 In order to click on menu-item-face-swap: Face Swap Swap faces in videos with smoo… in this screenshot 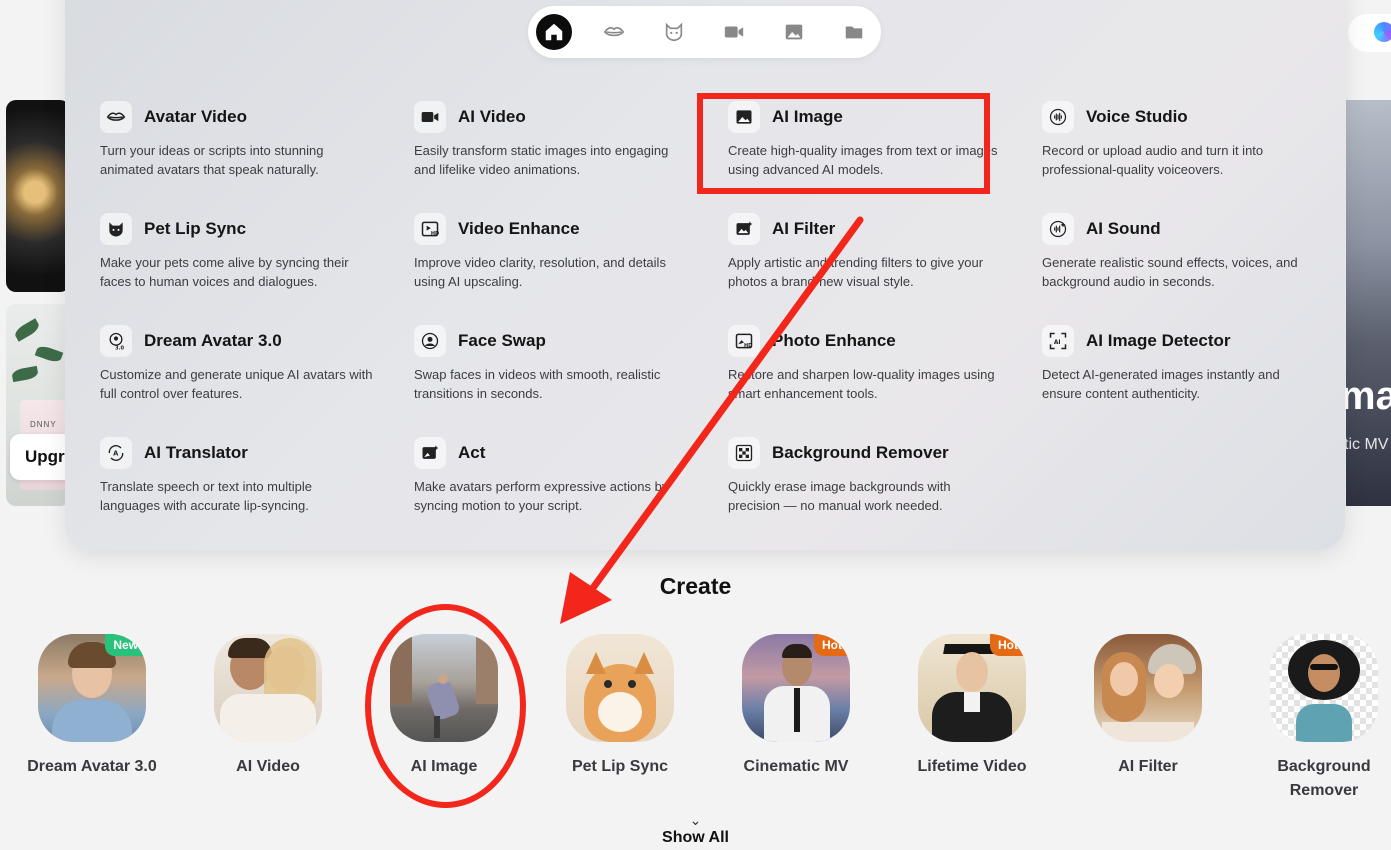, I will do `click(564, 363)`.